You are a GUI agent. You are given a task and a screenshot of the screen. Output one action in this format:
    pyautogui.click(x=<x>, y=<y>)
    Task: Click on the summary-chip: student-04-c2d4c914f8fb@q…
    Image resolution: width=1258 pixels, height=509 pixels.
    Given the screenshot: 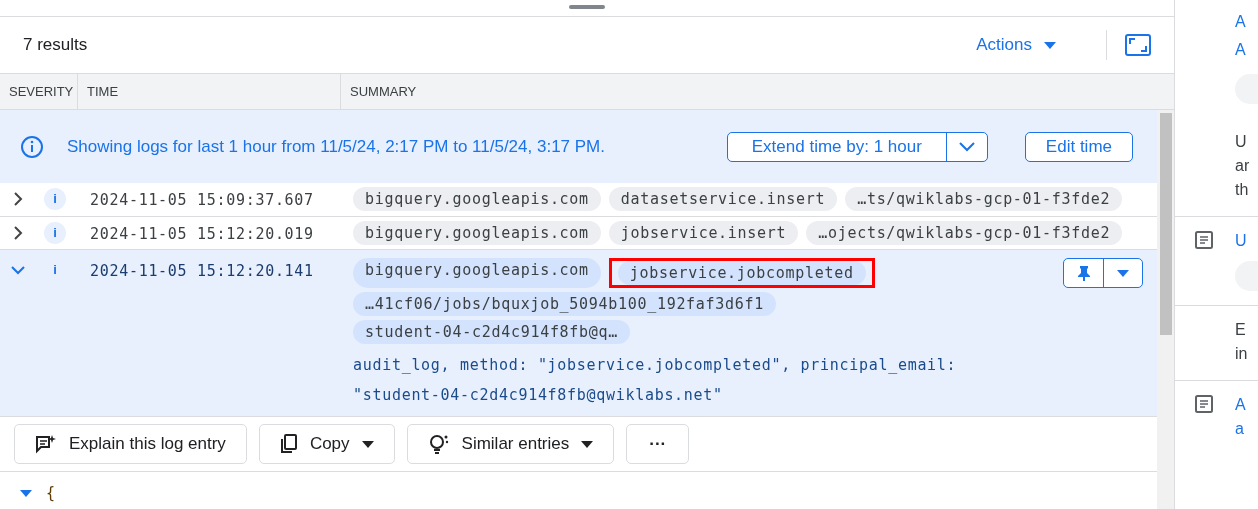 What is the action you would take?
    pyautogui.click(x=491, y=332)
    